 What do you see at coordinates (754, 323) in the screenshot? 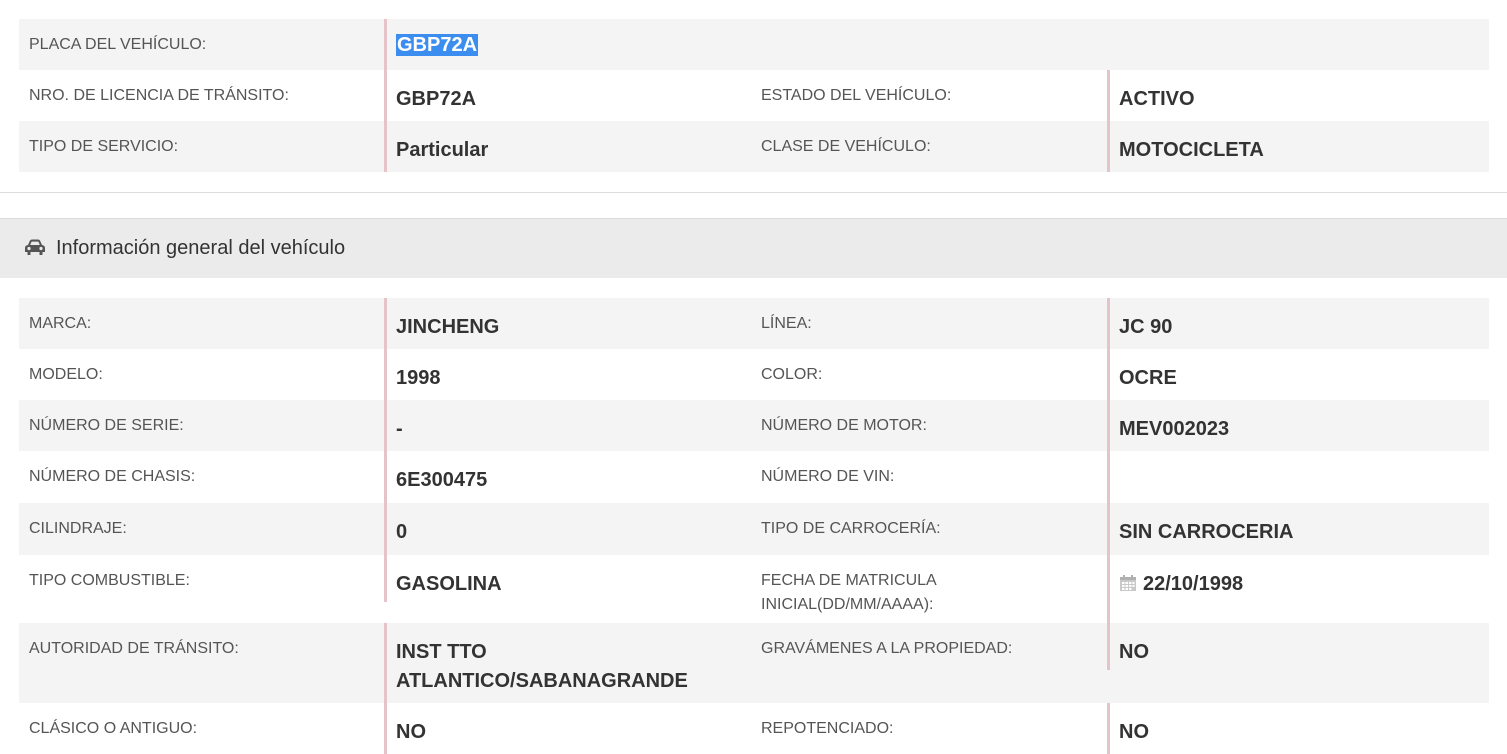
I see `table-row: MARCA: JINCHENG LÍNEA: JC 90` at bounding box center [754, 323].